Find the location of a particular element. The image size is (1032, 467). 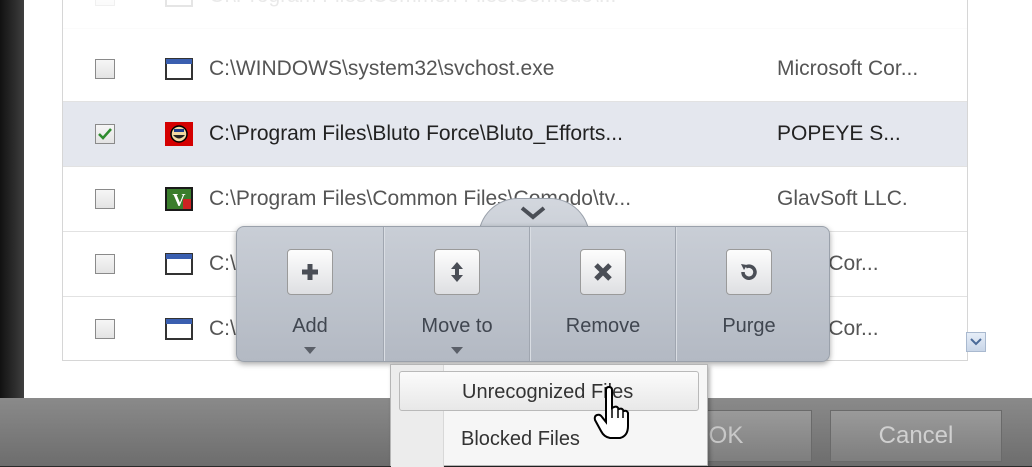

refresh-icon is located at coordinates (749, 272).